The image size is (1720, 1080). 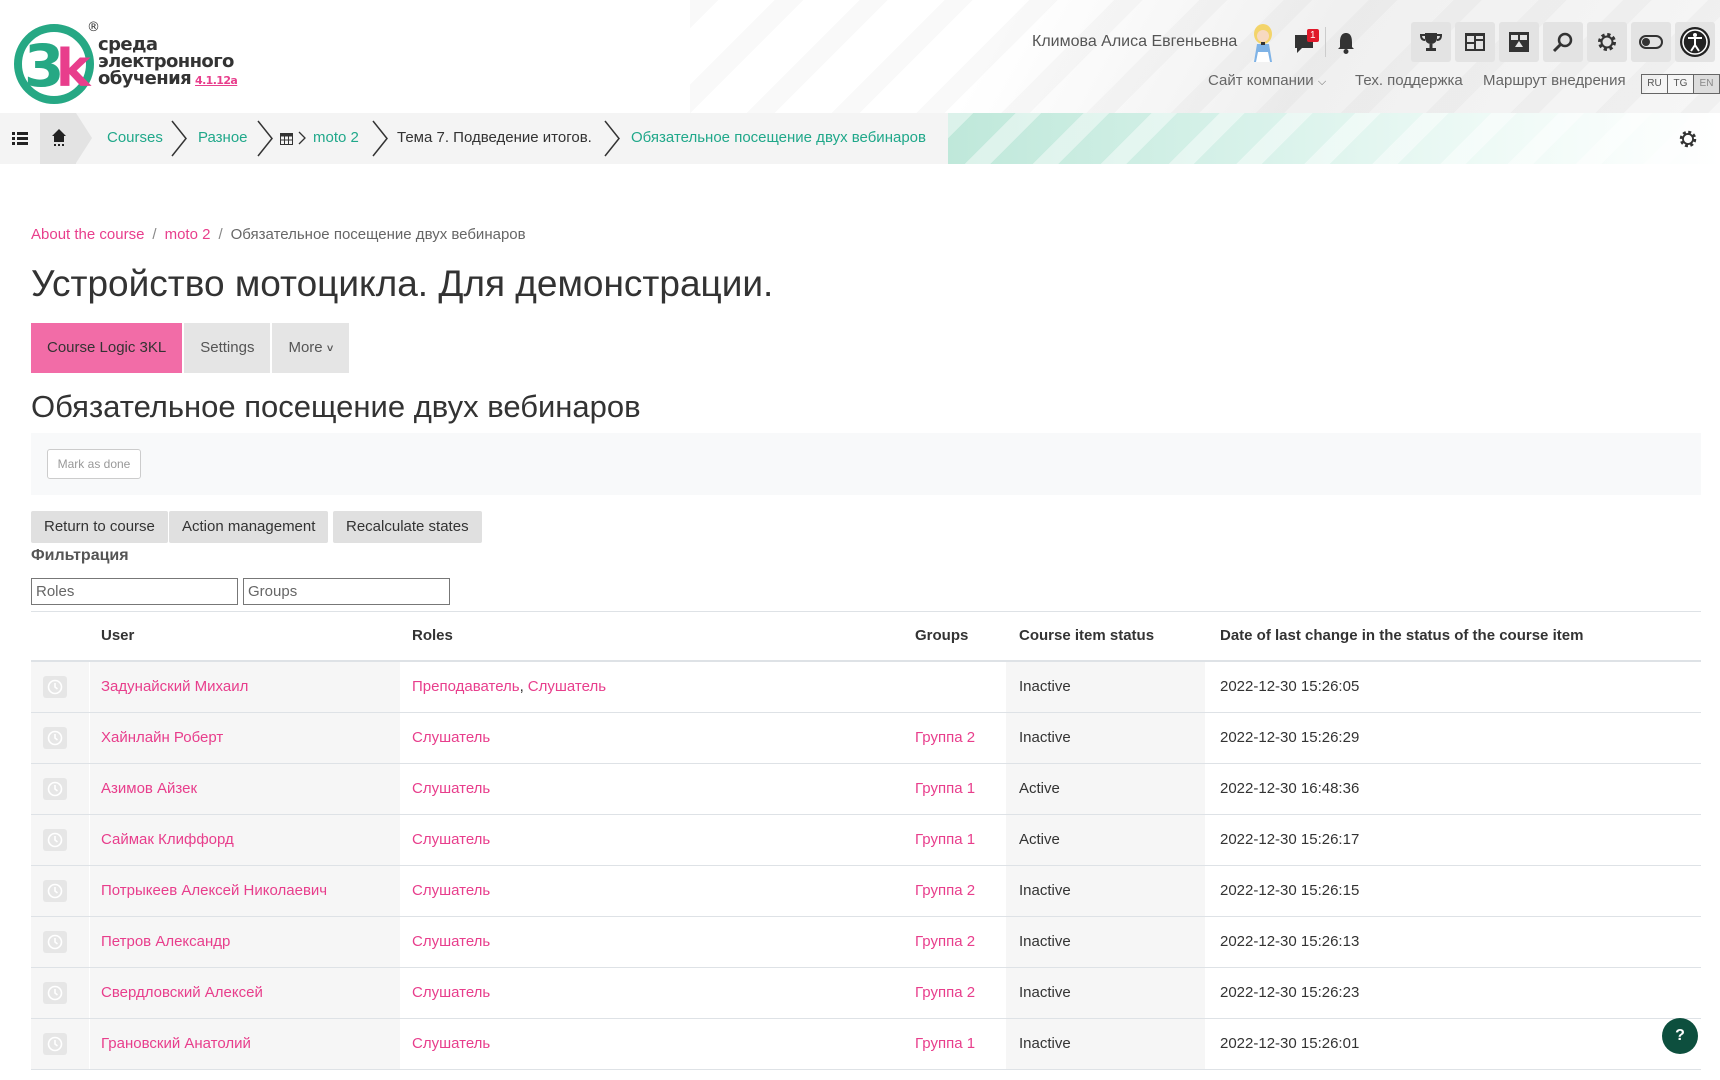 I want to click on support-link: Тех. поддержка, so click(x=1409, y=80).